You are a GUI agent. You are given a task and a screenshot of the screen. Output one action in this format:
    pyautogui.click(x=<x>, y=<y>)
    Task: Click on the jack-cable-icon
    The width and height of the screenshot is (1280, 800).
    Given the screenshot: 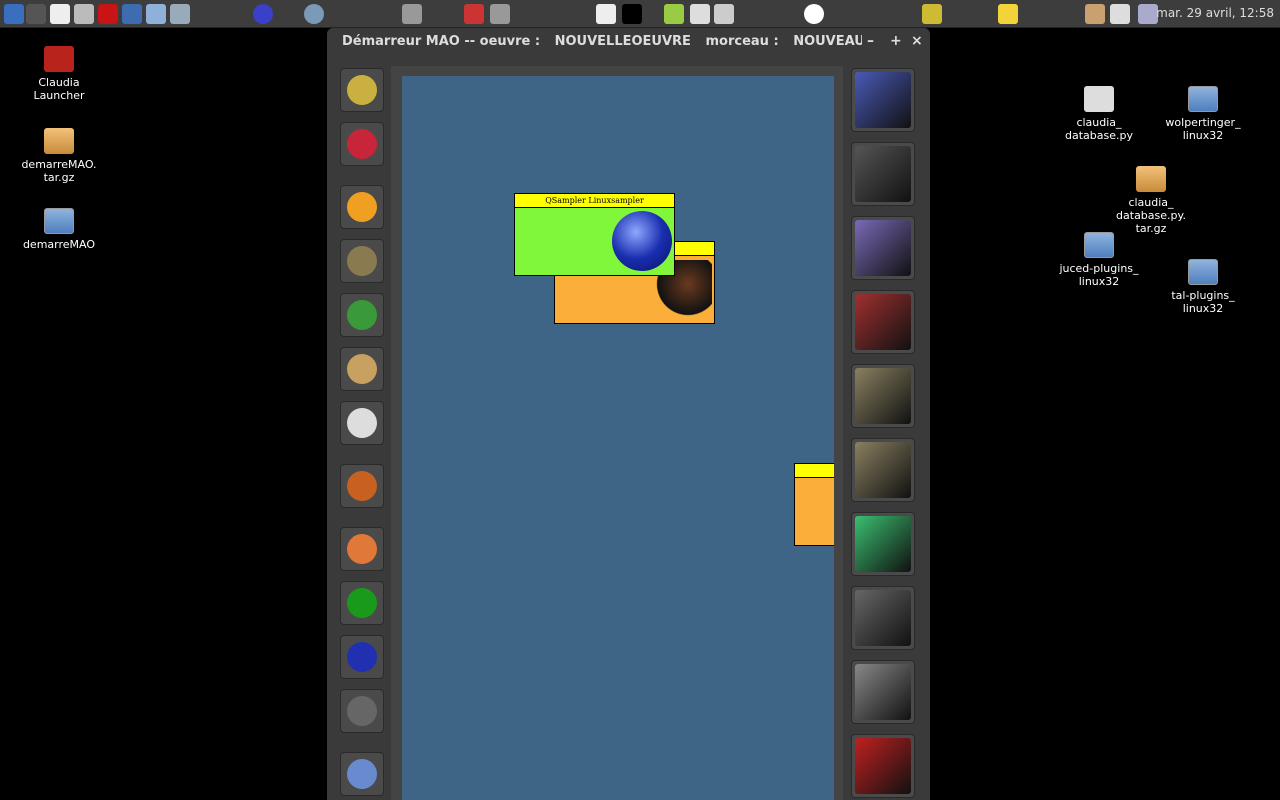 What is the action you would take?
    pyautogui.click(x=362, y=90)
    